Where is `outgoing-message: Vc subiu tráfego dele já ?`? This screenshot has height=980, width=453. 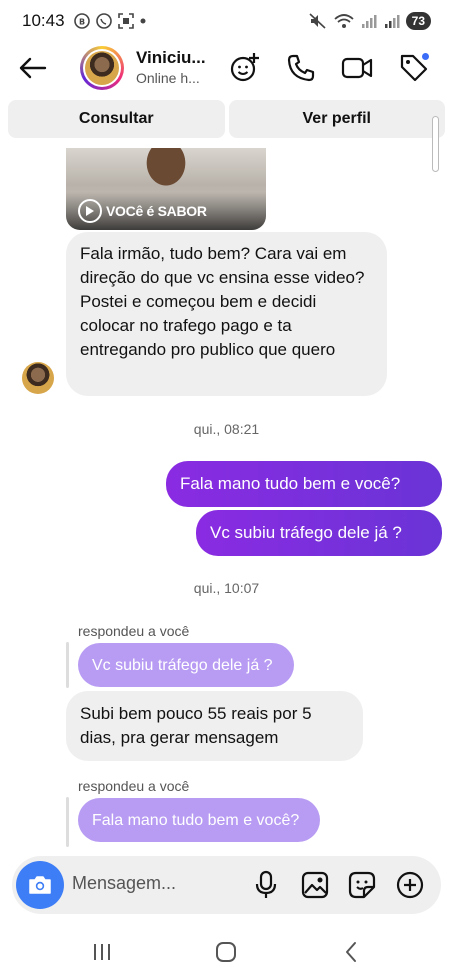
outgoing-message: Vc subiu tráfego dele já ? is located at coordinates (319, 533).